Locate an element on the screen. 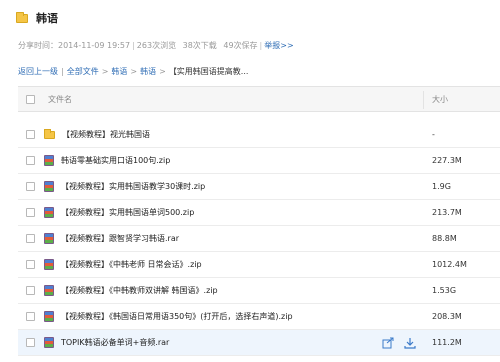  file-size: 227.3M is located at coordinates (447, 160).